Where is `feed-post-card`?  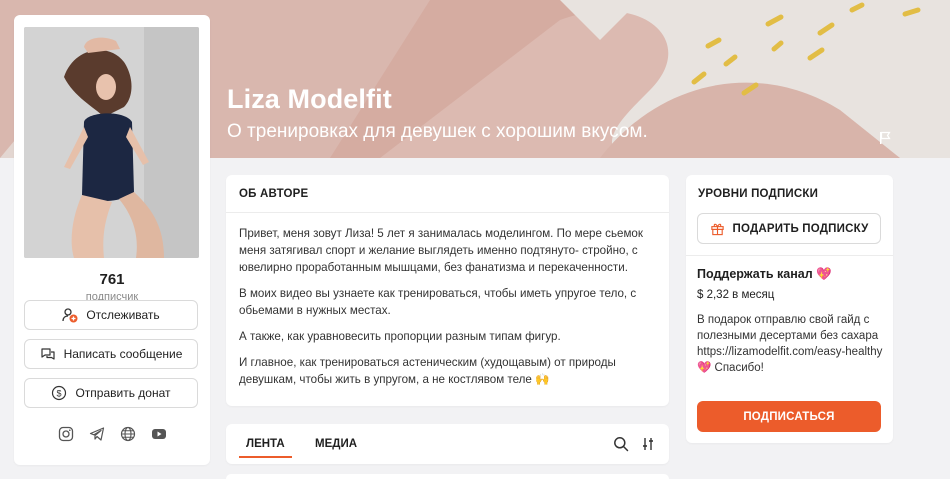
feed-post-card is located at coordinates (447, 476).